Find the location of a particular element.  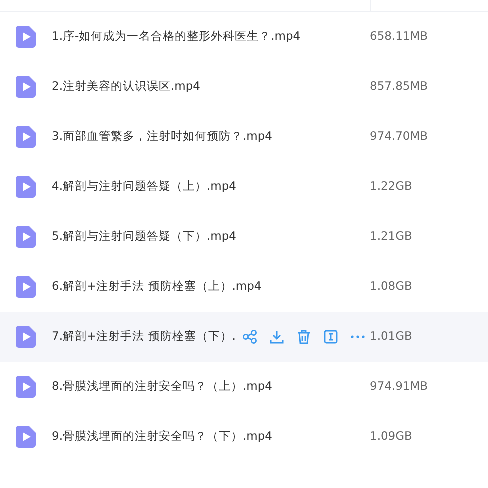

file-name: 6.解剖+注射手法 预防栓塞（上）.mp4 is located at coordinates (157, 287).